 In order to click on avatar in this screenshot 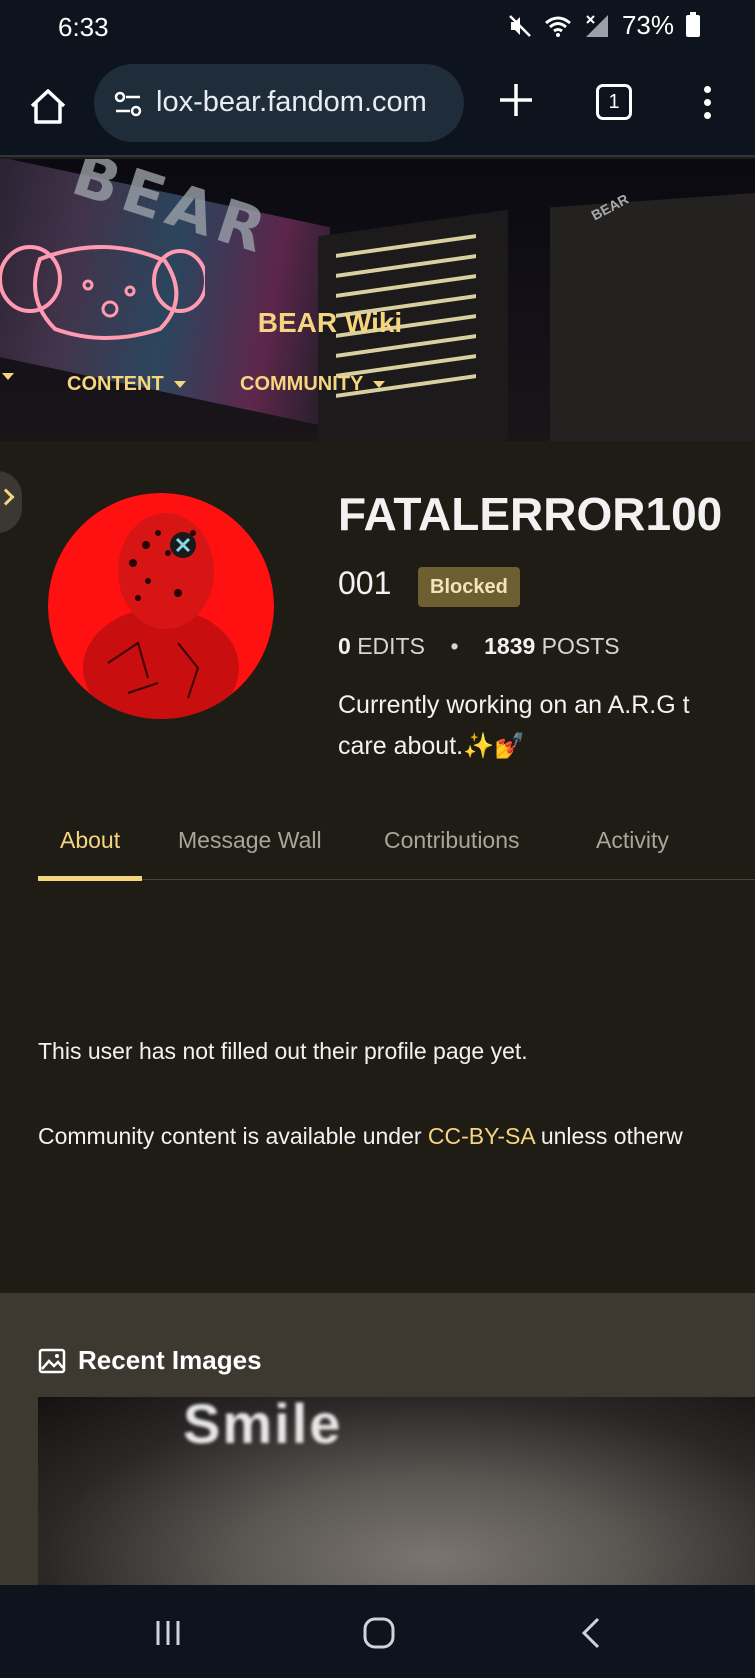, I will do `click(161, 606)`.